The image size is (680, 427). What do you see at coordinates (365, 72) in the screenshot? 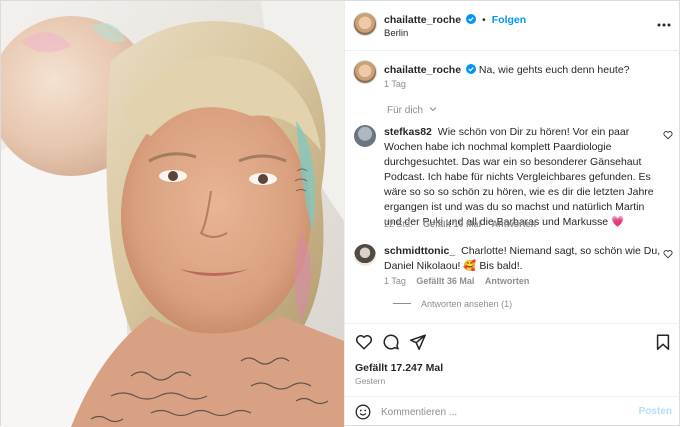
I see `caption-author-avatar` at bounding box center [365, 72].